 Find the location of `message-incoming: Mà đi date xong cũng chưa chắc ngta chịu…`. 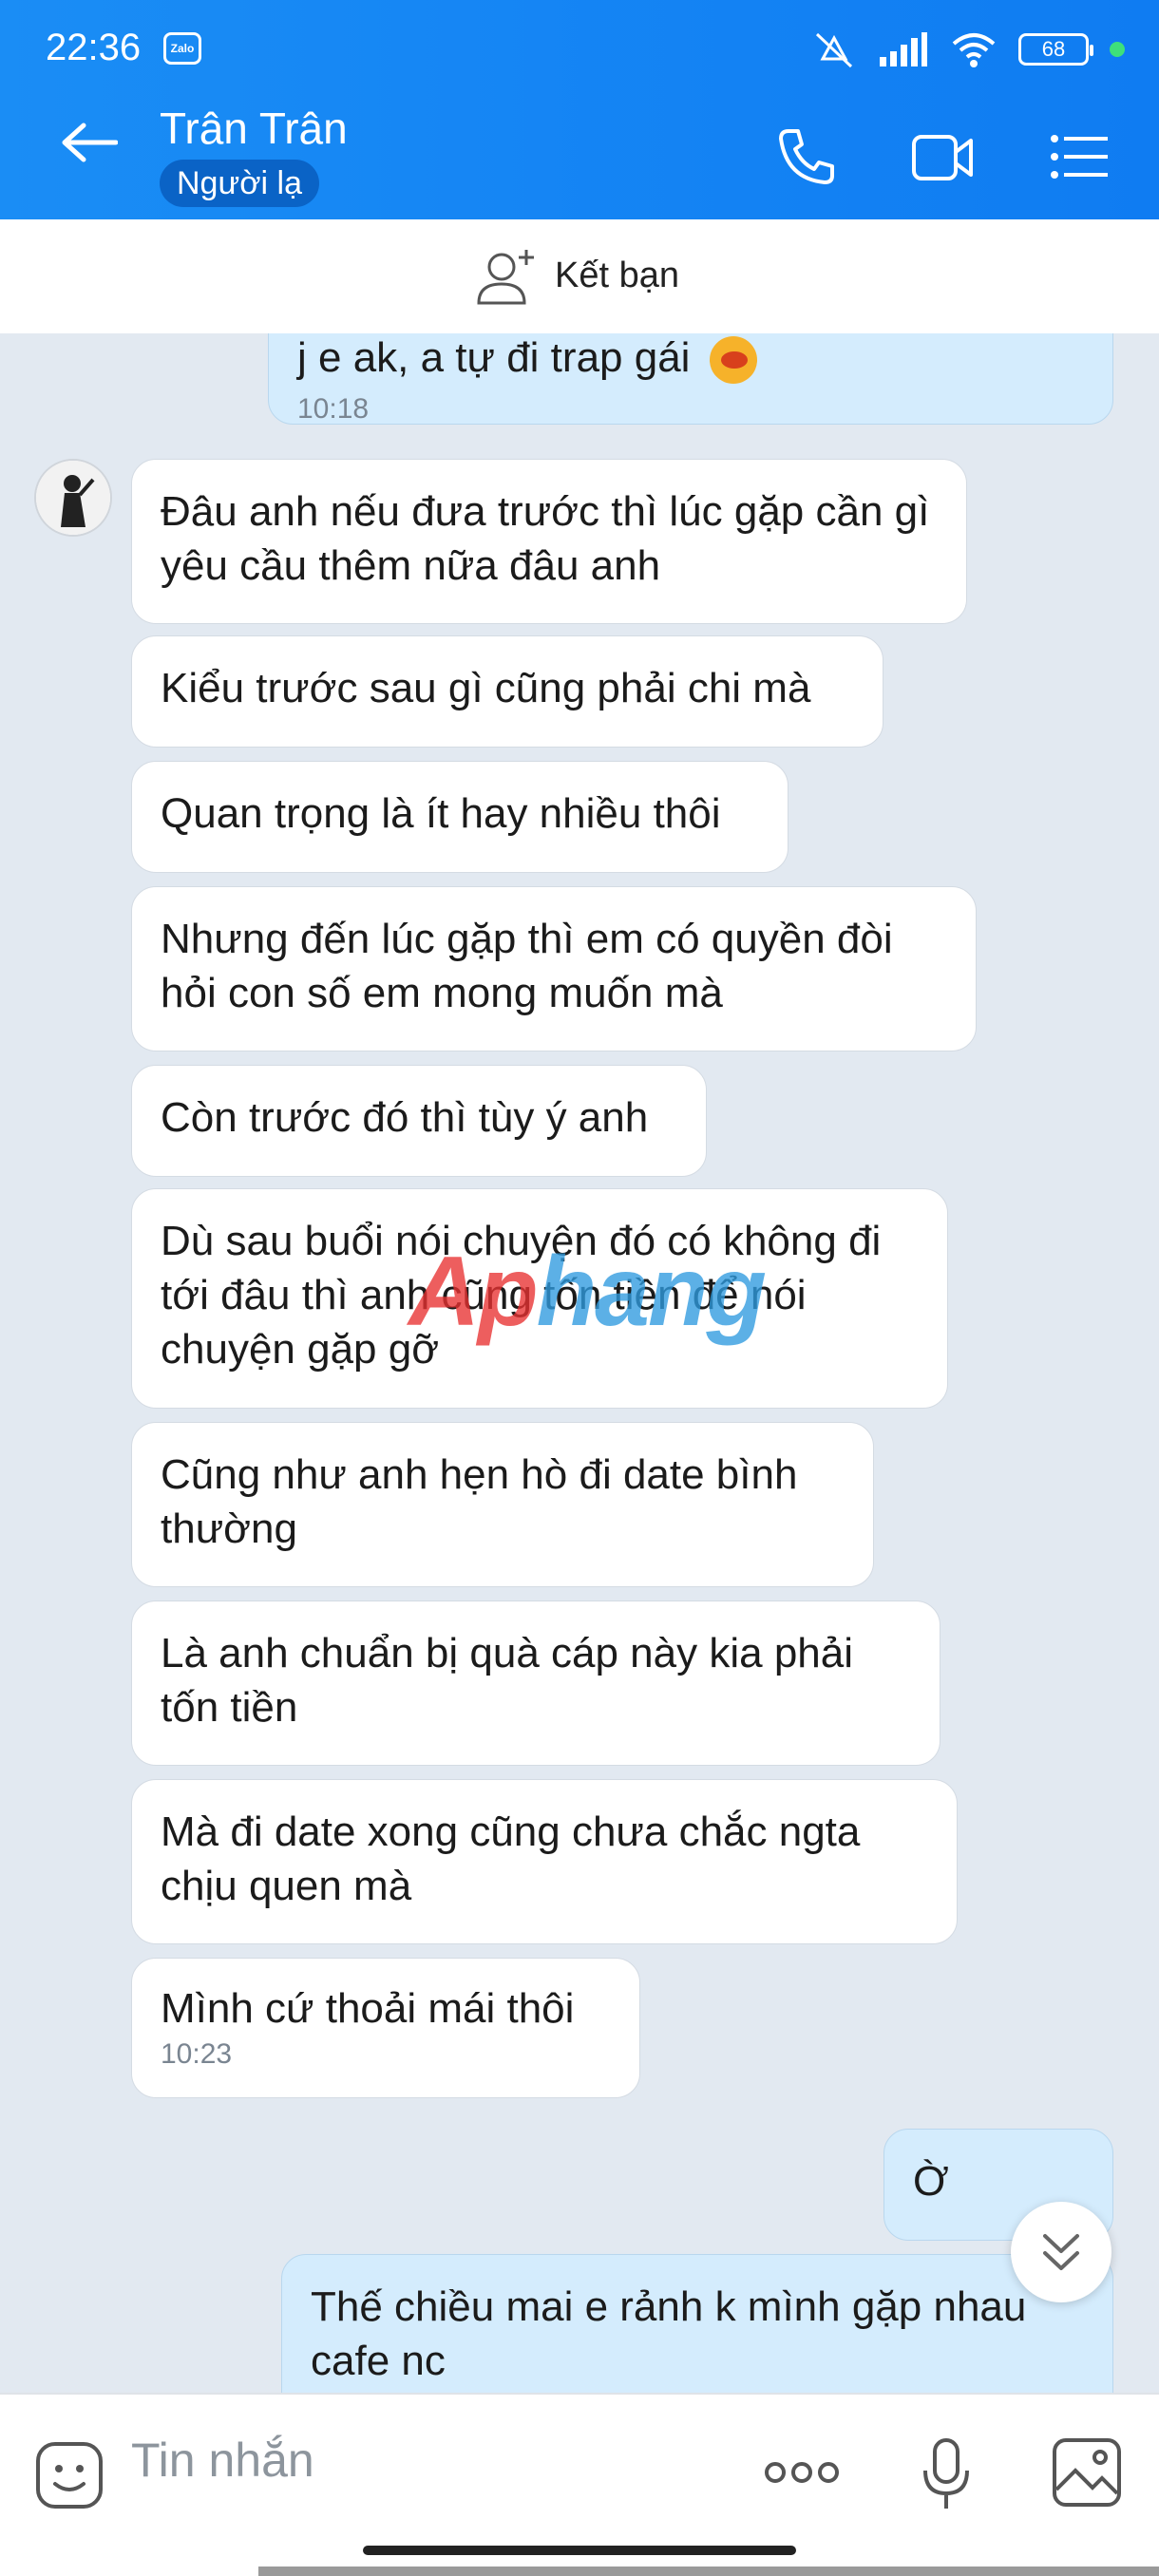

message-incoming: Mà đi date xong cũng chưa chắc ngta chịu… is located at coordinates (544, 1861).